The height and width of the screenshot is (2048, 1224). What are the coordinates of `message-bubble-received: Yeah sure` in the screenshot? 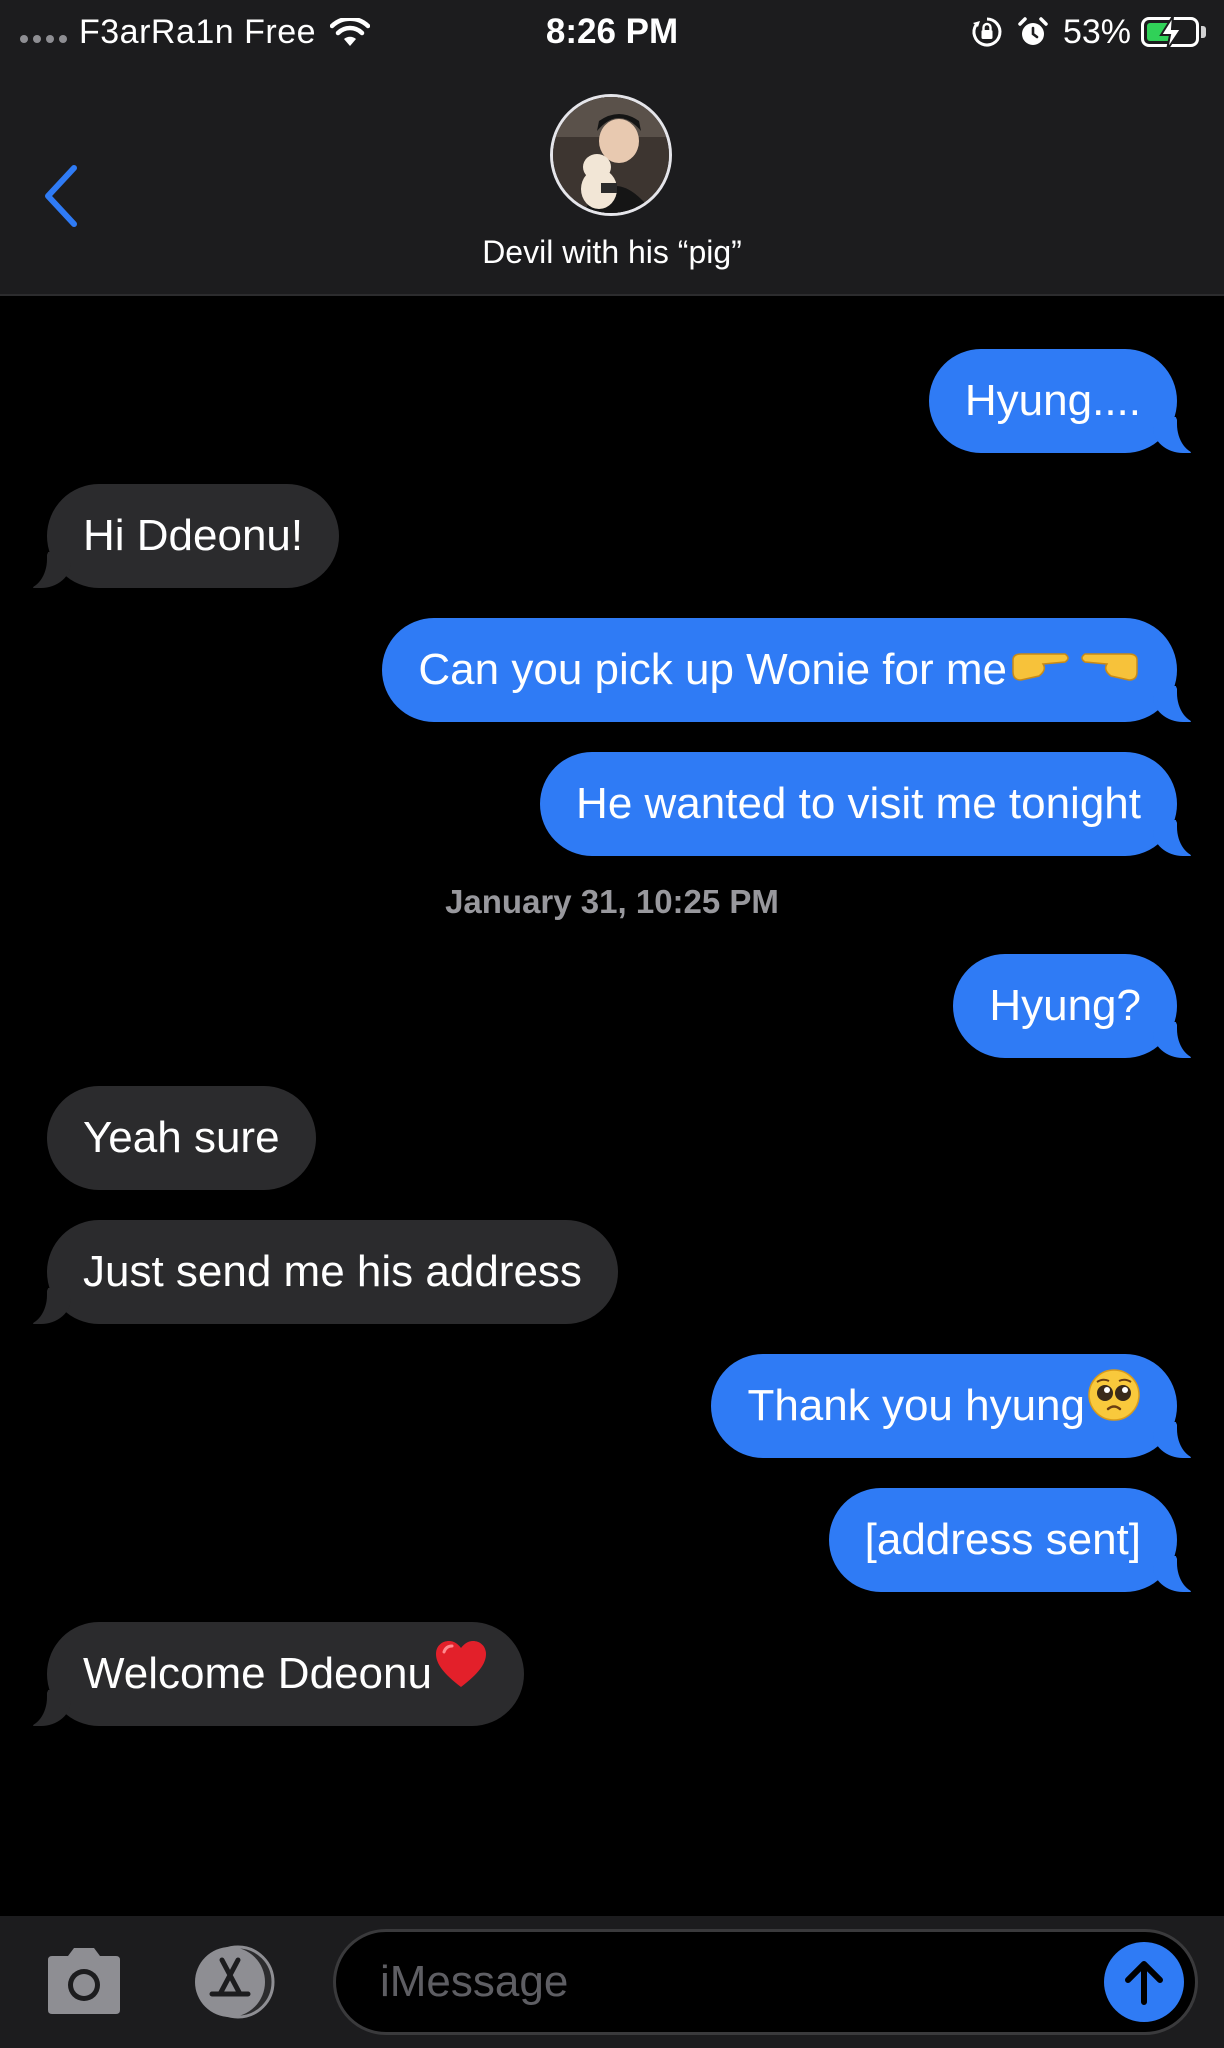 It's located at (181, 1138).